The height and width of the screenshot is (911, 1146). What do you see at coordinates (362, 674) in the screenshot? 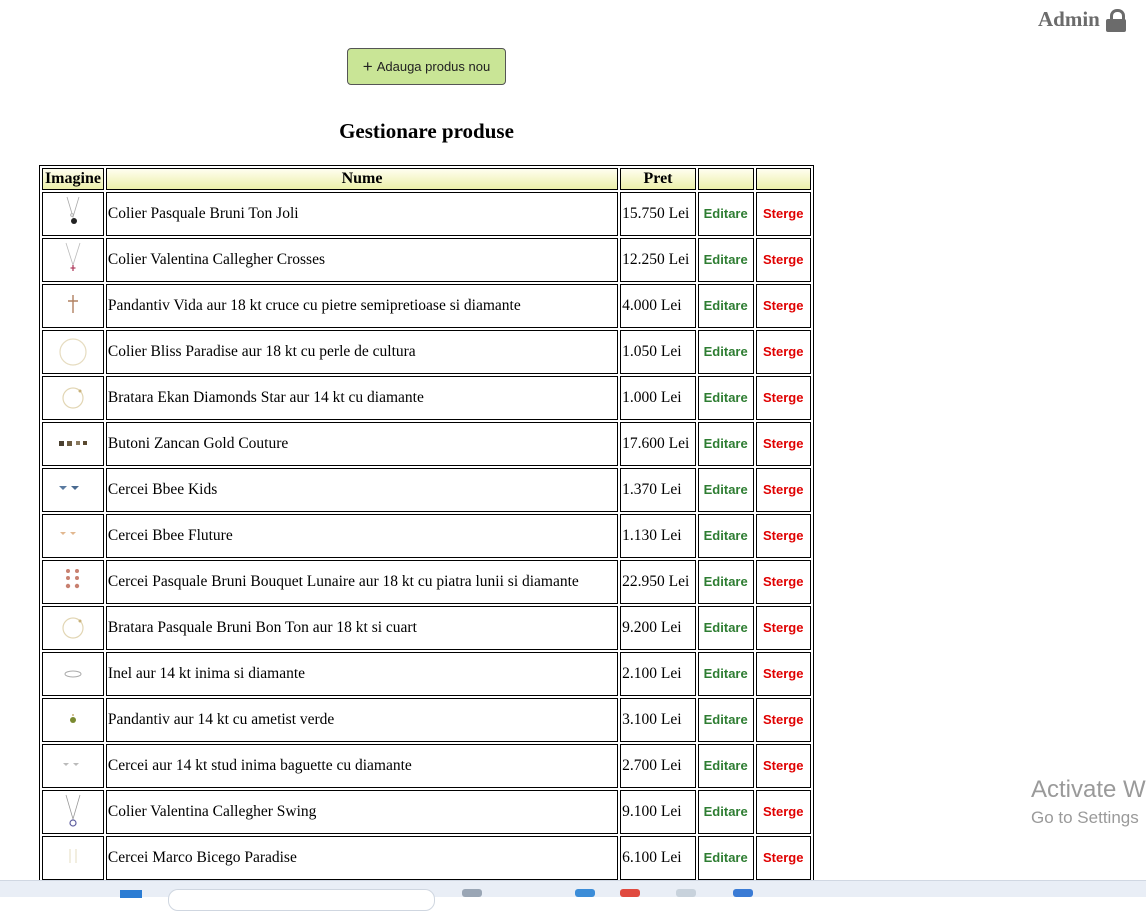
I see `product-name: Inel aur 14 kt inima si diamante` at bounding box center [362, 674].